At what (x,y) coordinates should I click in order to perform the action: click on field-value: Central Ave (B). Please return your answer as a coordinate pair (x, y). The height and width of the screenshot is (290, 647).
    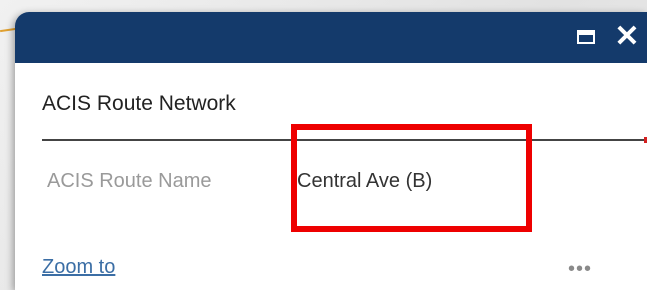
    Looking at the image, I should click on (365, 181).